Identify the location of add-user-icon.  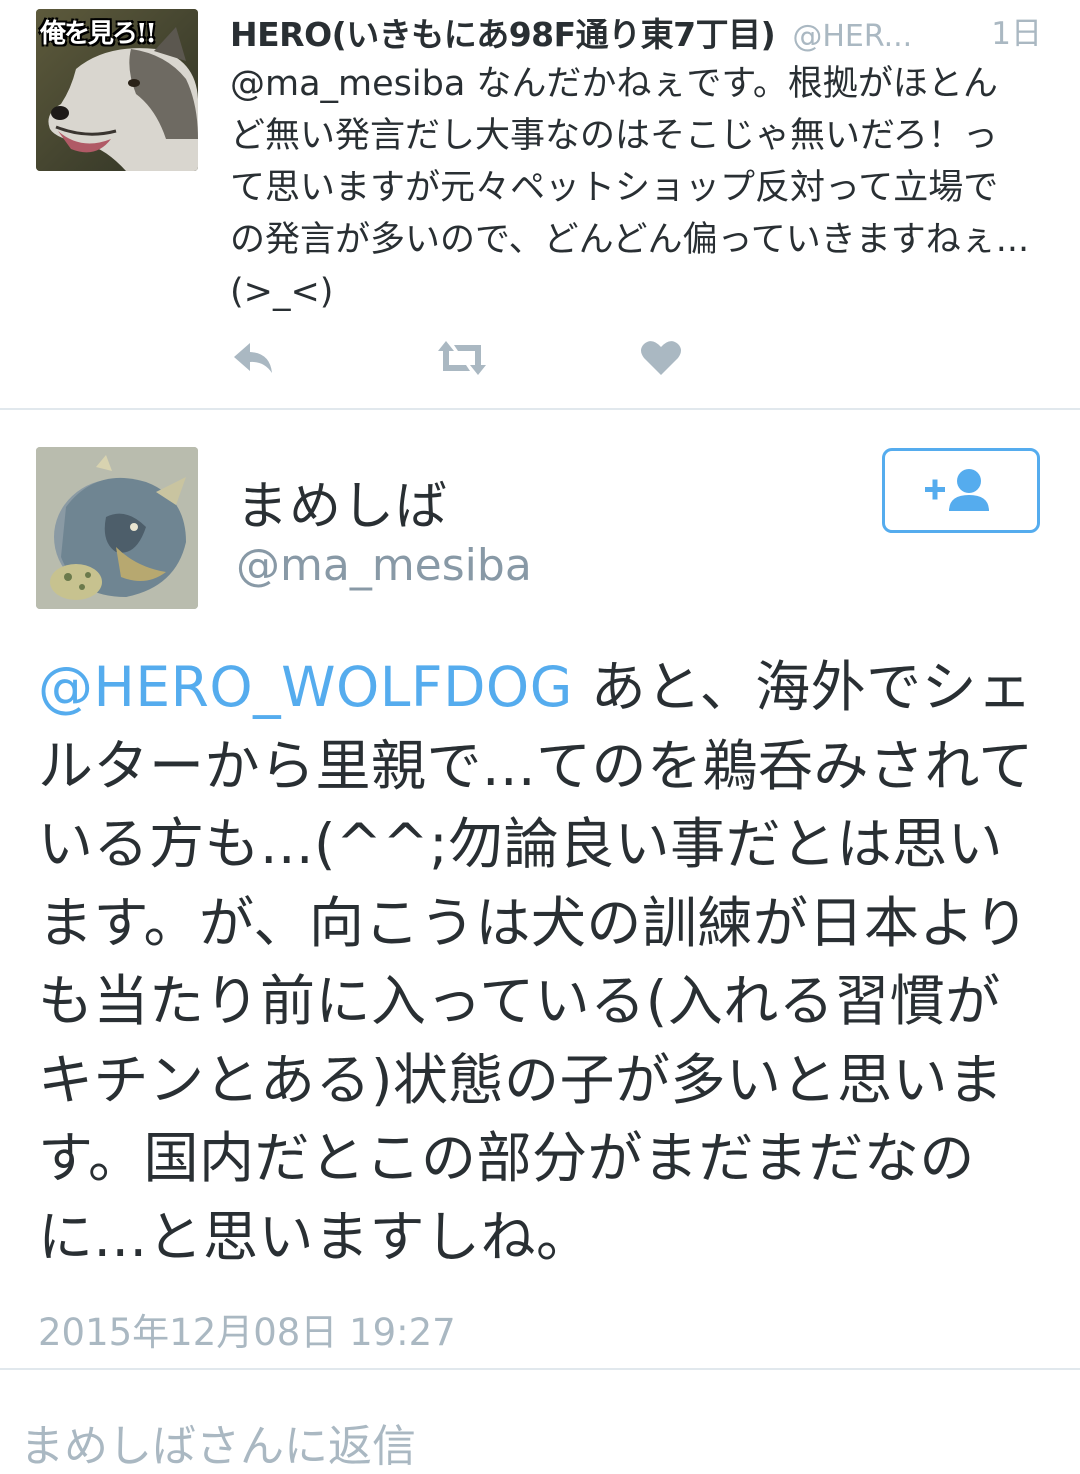
(957, 489).